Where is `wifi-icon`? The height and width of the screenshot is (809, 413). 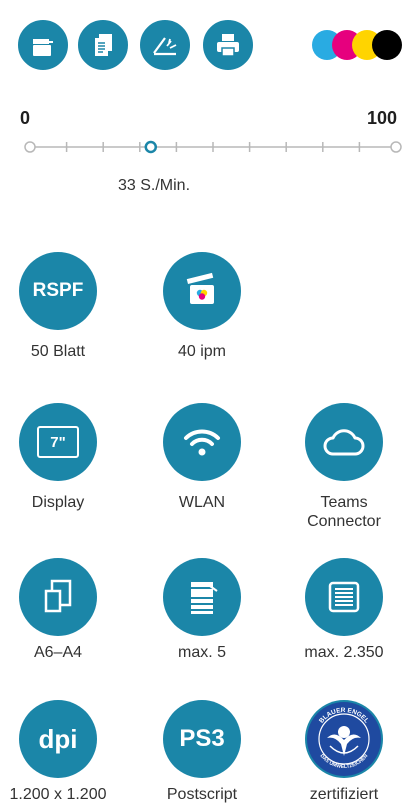
wifi-icon is located at coordinates (202, 442).